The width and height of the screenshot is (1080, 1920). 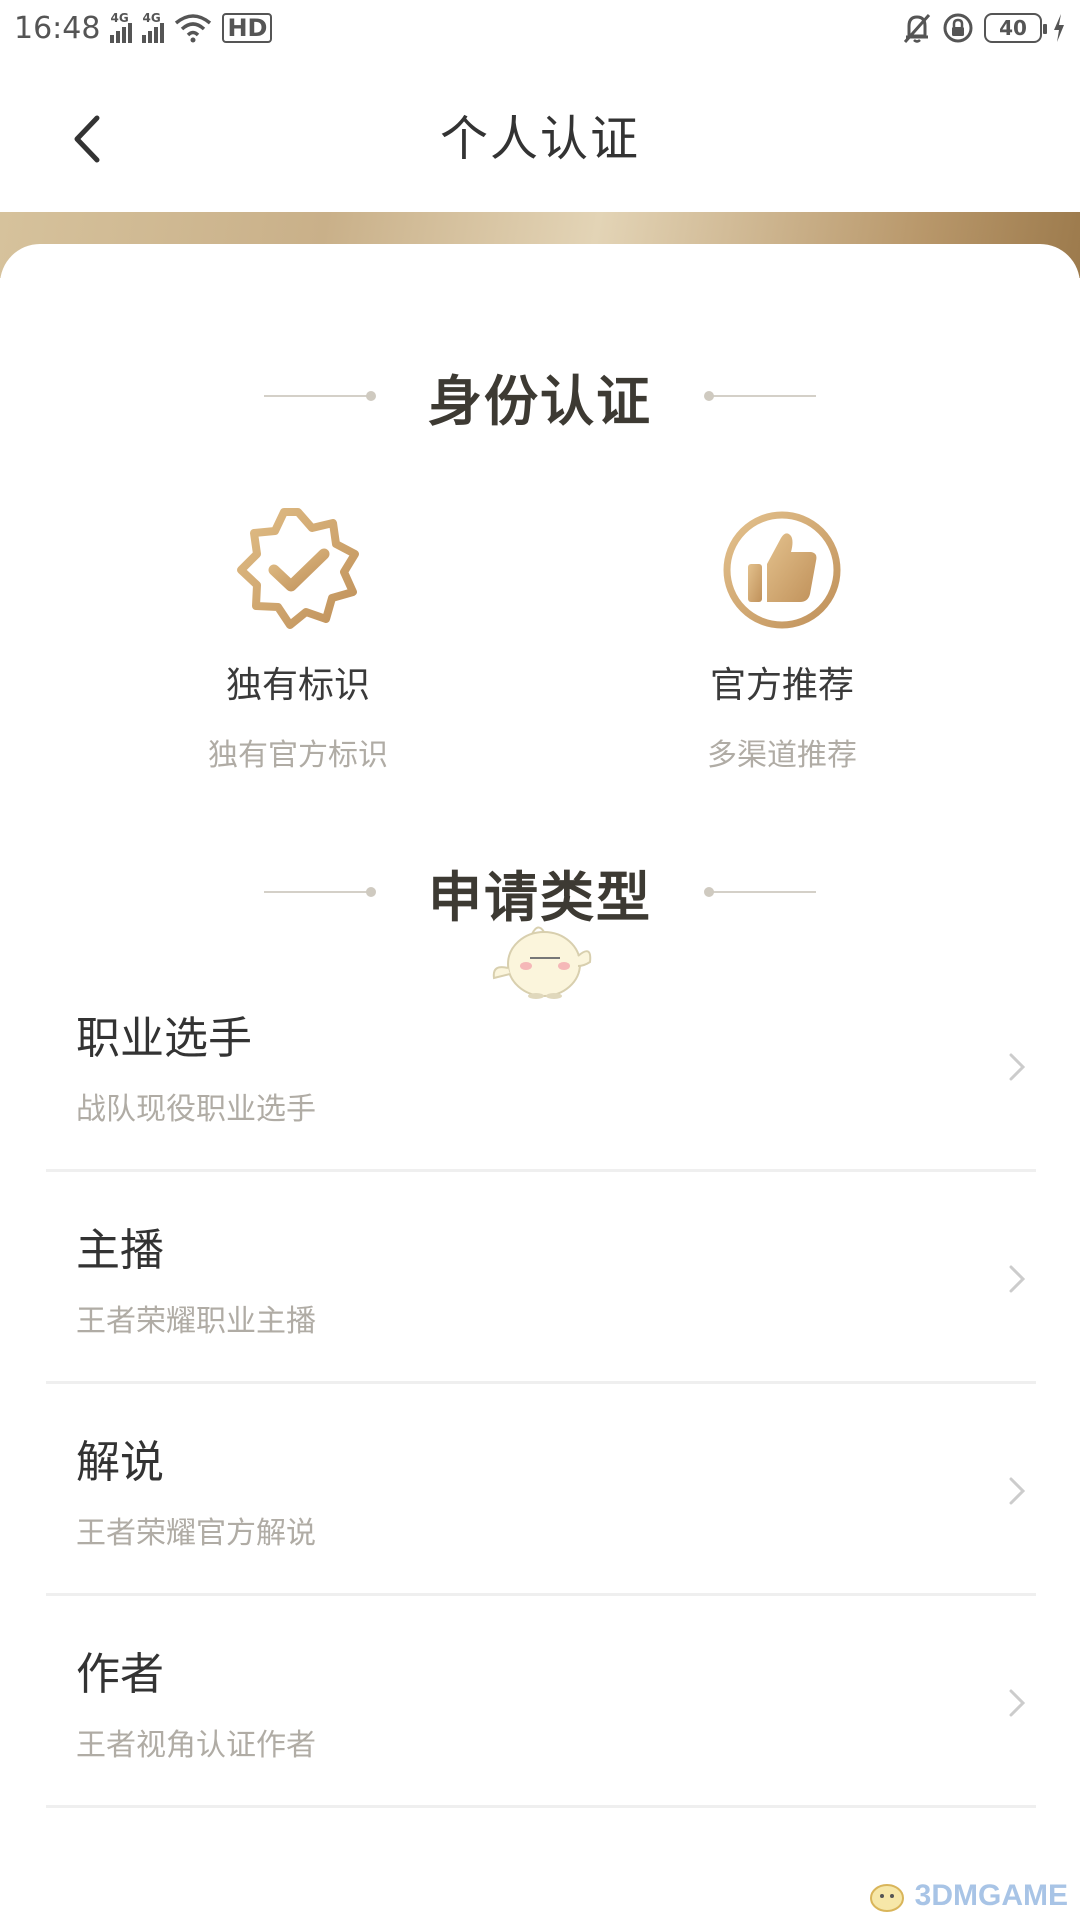 I want to click on status-bar: 16:48 4G 4G HD 40, so click(x=540, y=28).